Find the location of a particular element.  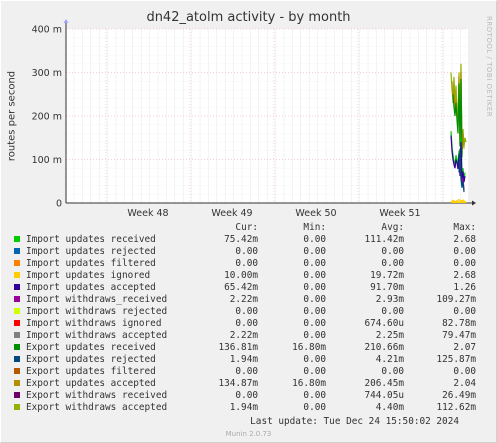

legend-max-value: 1.26 is located at coordinates (464, 287).